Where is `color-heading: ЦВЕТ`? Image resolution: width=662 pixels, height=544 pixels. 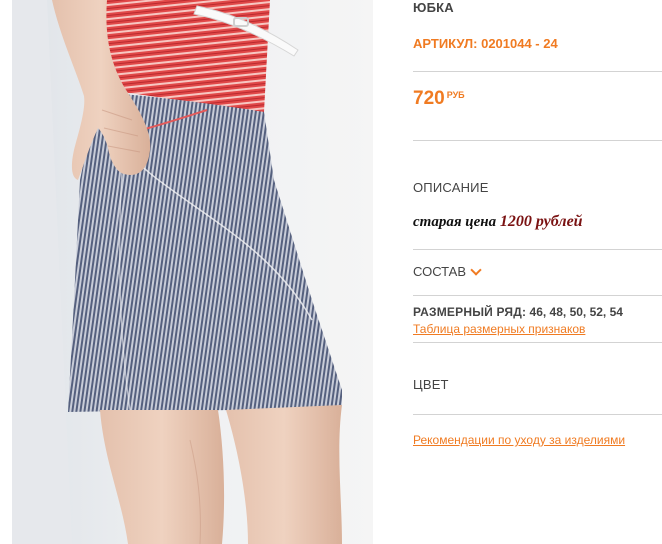
color-heading: ЦВЕТ is located at coordinates (431, 384).